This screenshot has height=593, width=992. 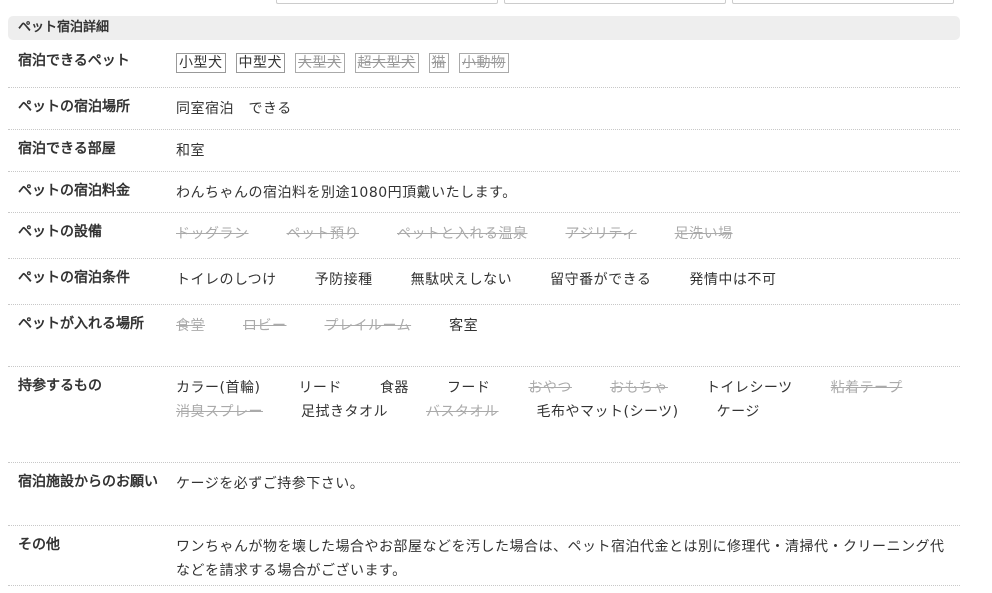 I want to click on row-value: ドッグラン ペット預り ペットと入れる温泉 アジリティ 足洗い場, so click(x=568, y=240).